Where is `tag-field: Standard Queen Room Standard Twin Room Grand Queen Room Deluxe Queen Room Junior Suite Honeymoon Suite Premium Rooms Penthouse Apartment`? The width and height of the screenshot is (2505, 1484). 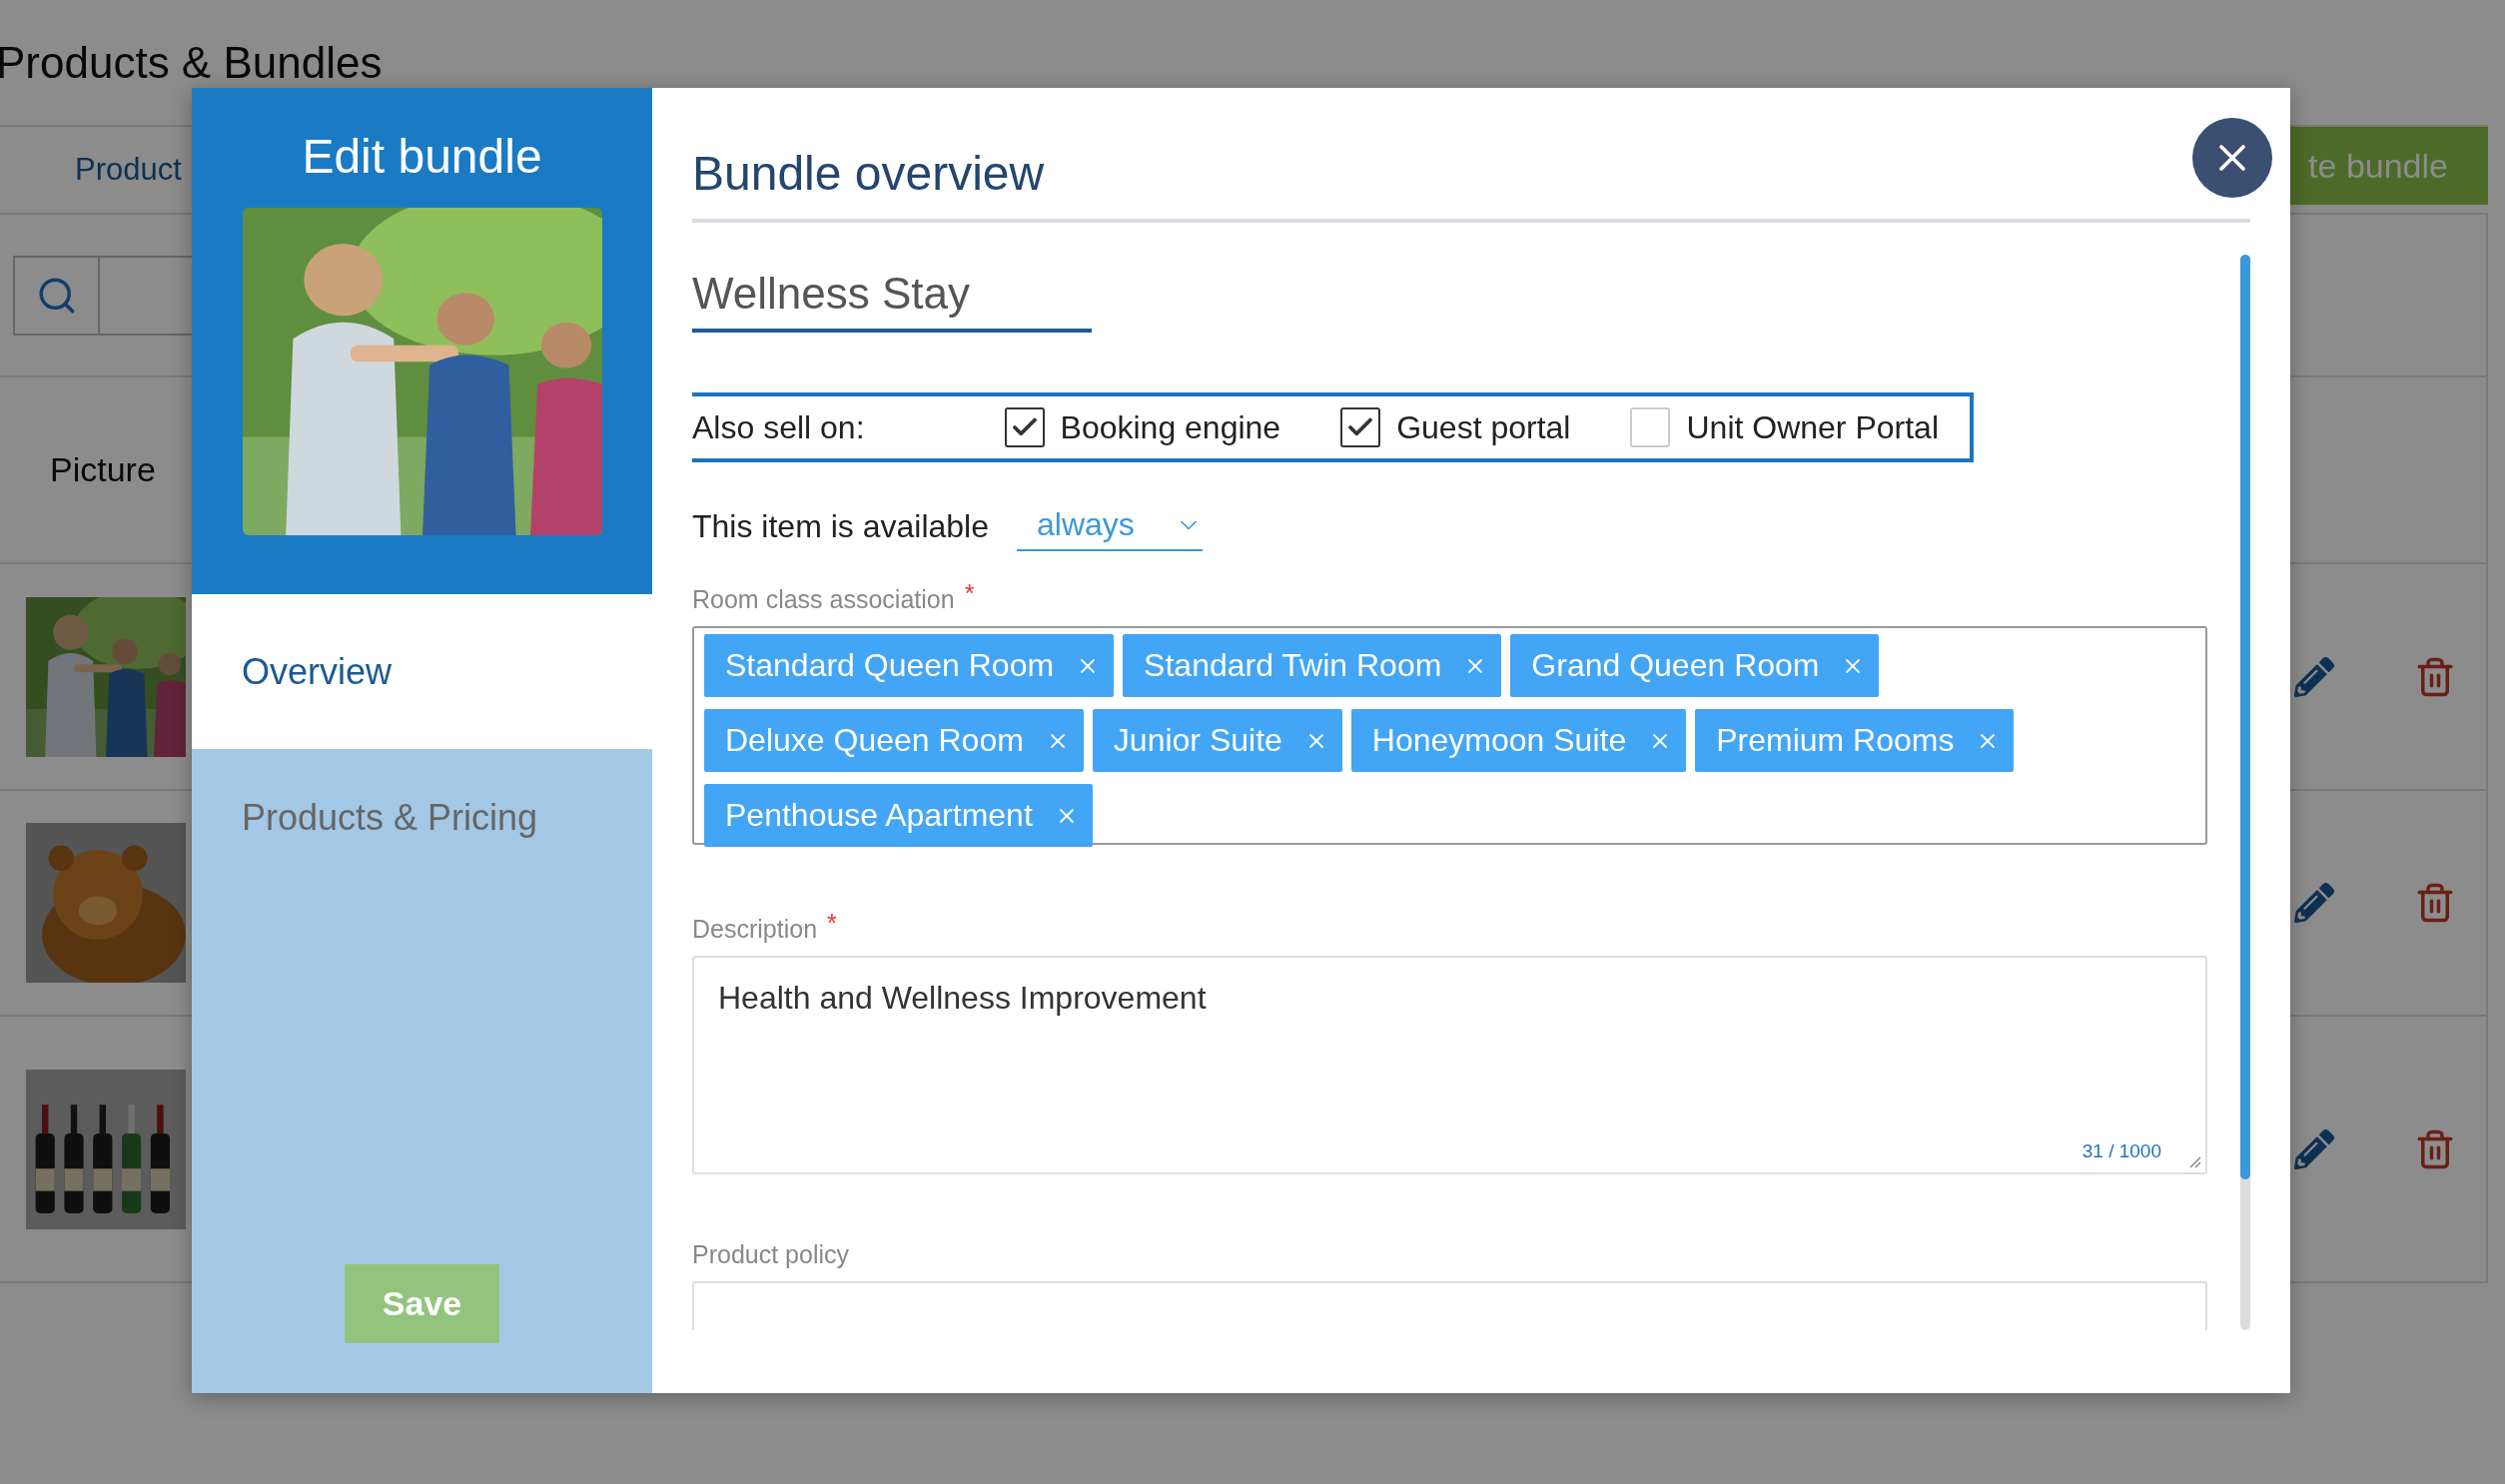 tag-field: Standard Queen Room Standard Twin Room Grand Queen Room Deluxe Queen Room Junior Suite Honeymoon Suite Premium Rooms Penthouse Apartment is located at coordinates (1449, 735).